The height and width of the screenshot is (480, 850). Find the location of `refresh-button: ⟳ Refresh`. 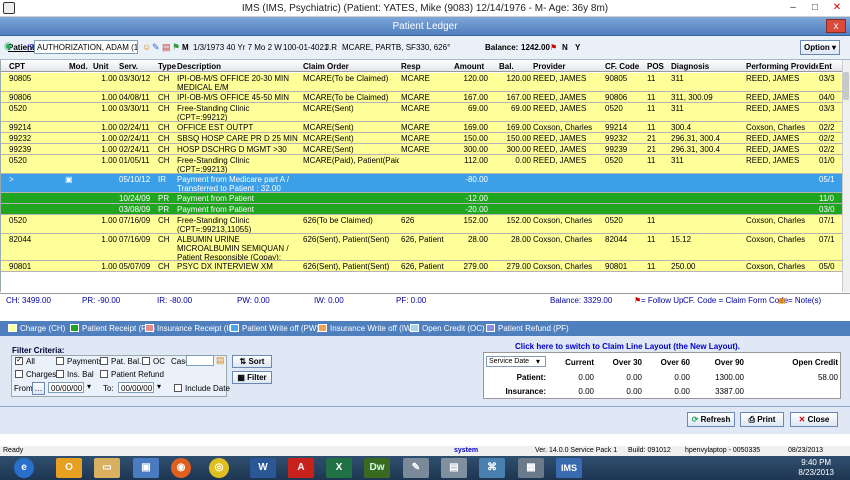

refresh-button: ⟳ Refresh is located at coordinates (711, 419).